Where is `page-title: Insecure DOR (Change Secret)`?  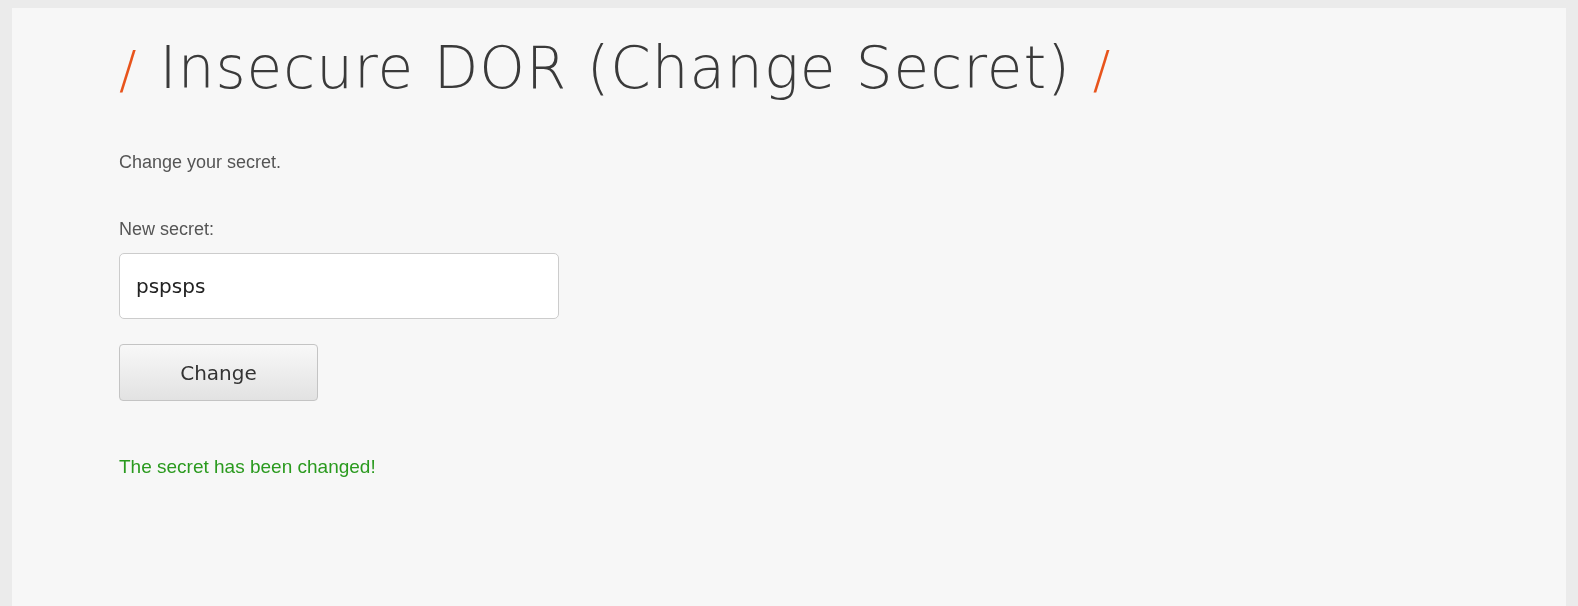
page-title: Insecure DOR (Change Secret) is located at coordinates (615, 68).